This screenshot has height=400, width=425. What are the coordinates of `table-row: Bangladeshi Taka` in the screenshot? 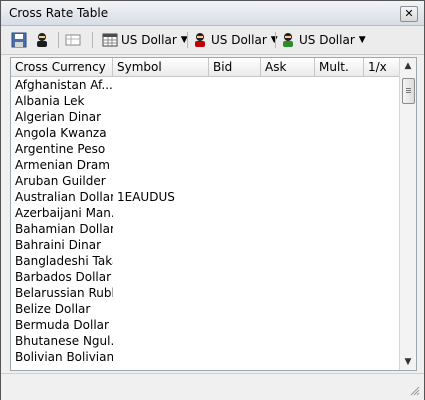 It's located at (205, 261).